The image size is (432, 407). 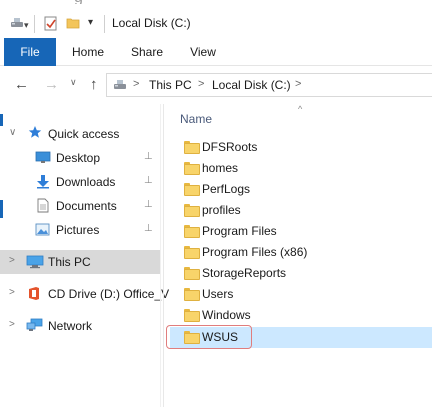 I want to click on address-bar: > This PC > Local Disk (C:) >, so click(x=269, y=85).